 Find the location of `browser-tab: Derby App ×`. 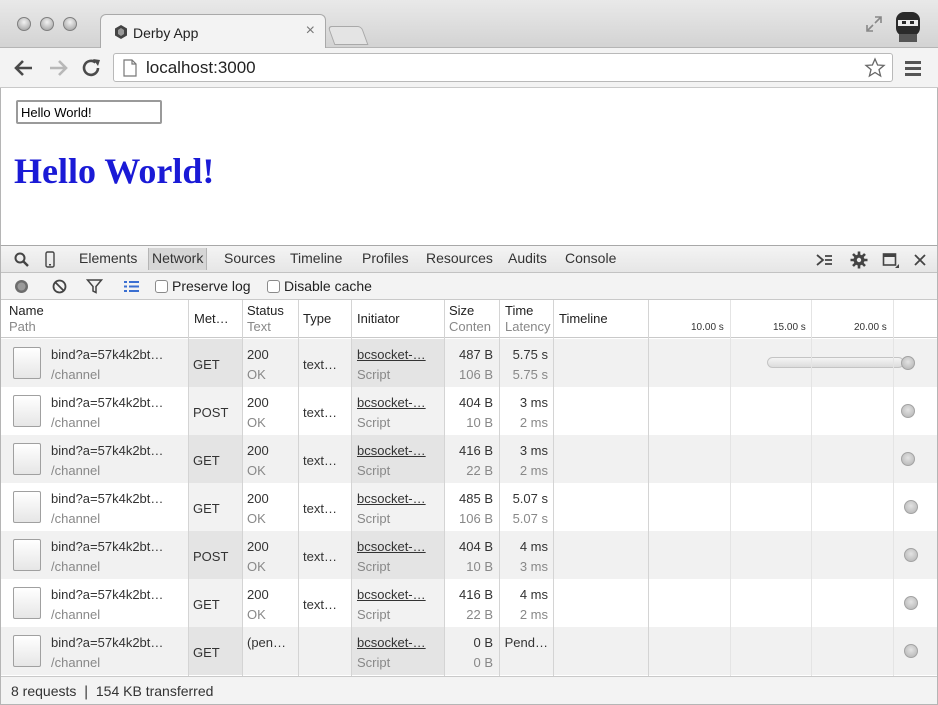

browser-tab: Derby App × is located at coordinates (213, 31).